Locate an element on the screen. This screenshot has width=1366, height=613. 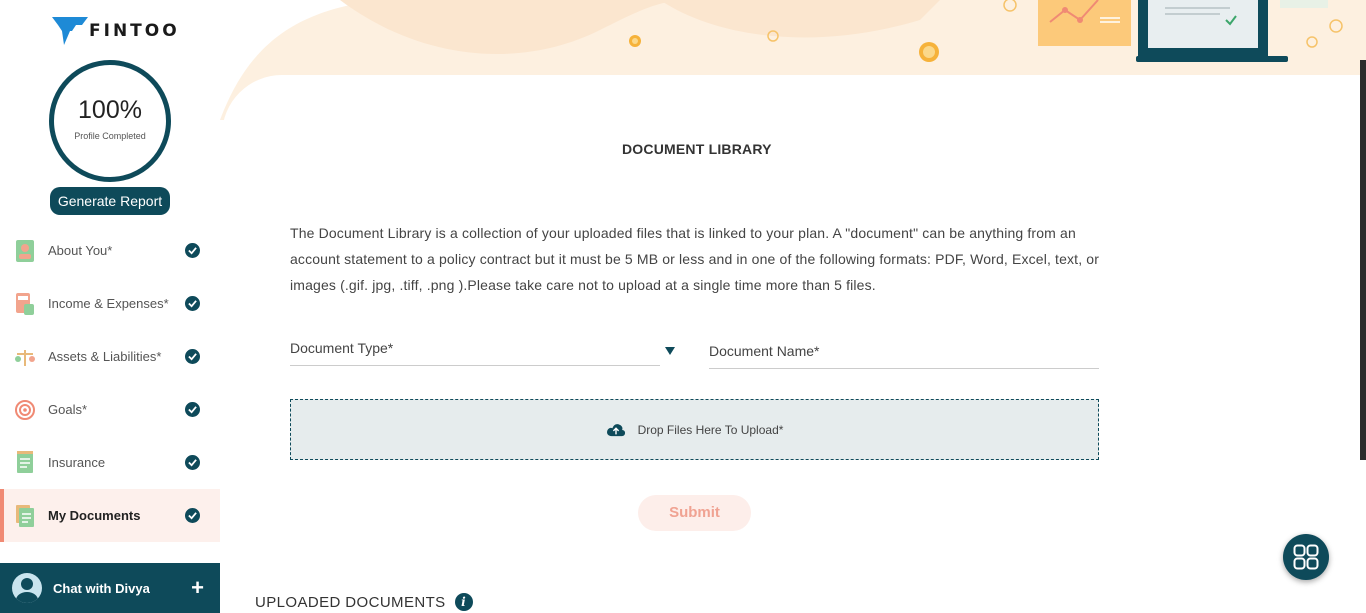
fintoo-logo-icon is located at coordinates (70, 31).